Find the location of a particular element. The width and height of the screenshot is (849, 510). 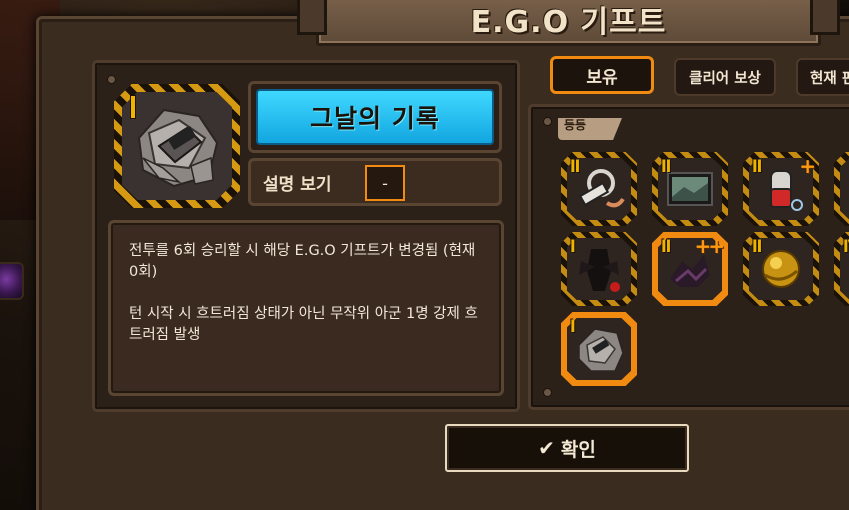

golden-orb-icon is located at coordinates (781, 269).